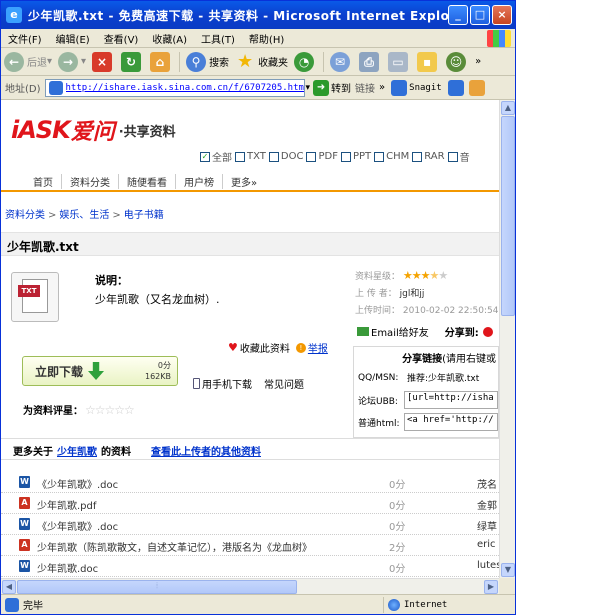  I want to click on rate-label: 为资料评星：, so click(53, 411).